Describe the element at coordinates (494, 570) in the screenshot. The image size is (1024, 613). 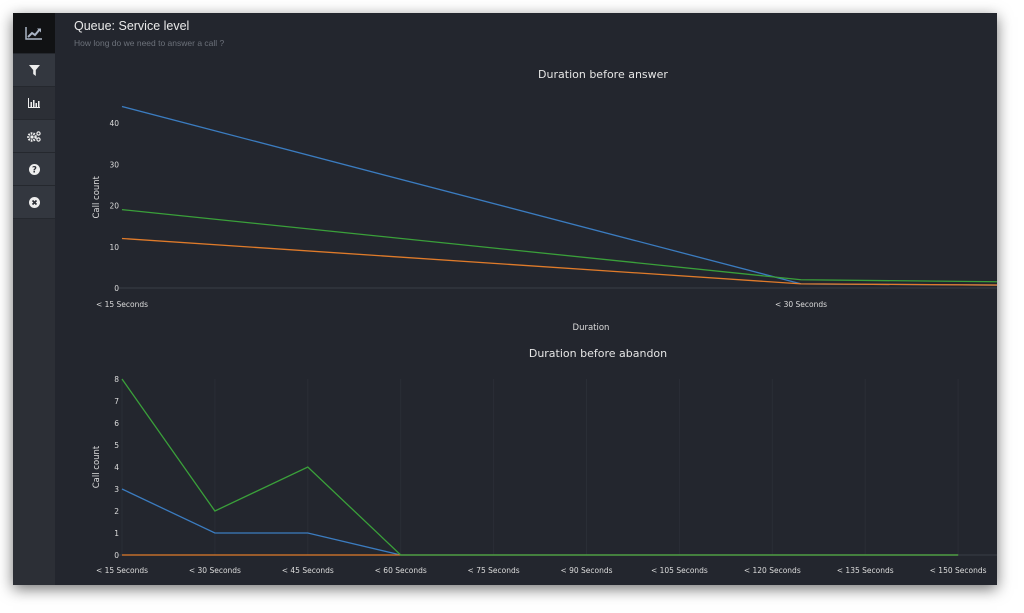
I see `x-tick-label: < 75 Seconds` at that location.